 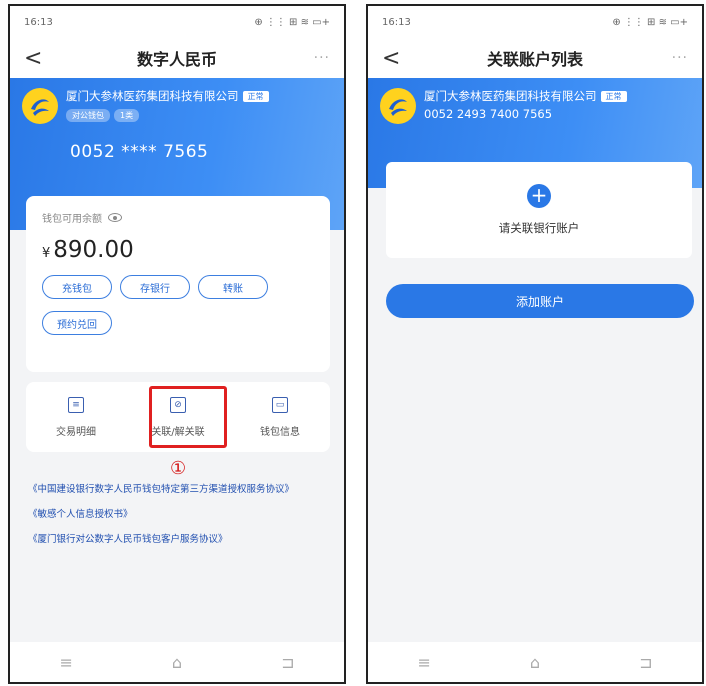 I want to click on reserve-redeem-button: 预约兑回, so click(x=77, y=323).